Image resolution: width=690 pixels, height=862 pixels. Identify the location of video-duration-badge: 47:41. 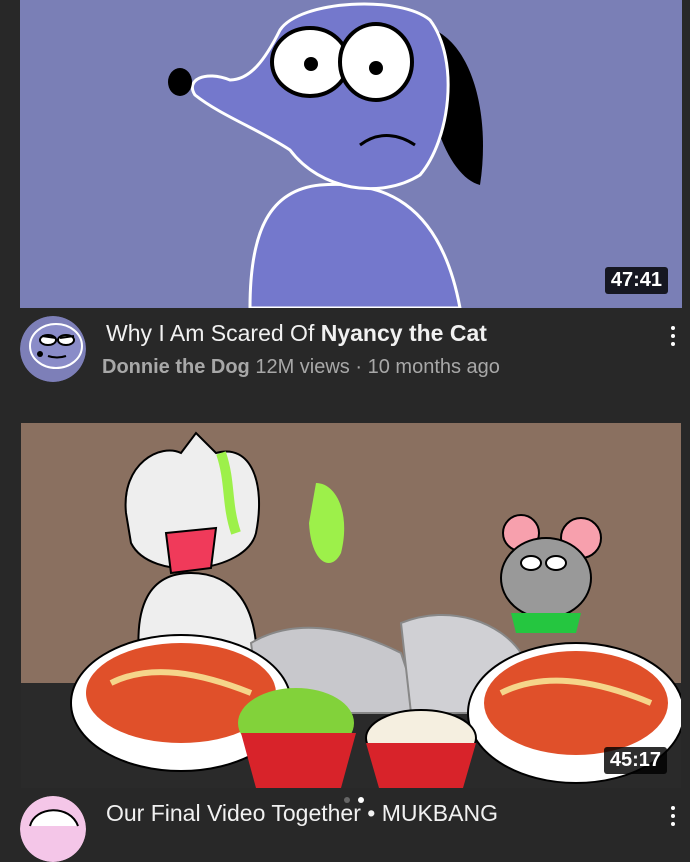
(636, 280).